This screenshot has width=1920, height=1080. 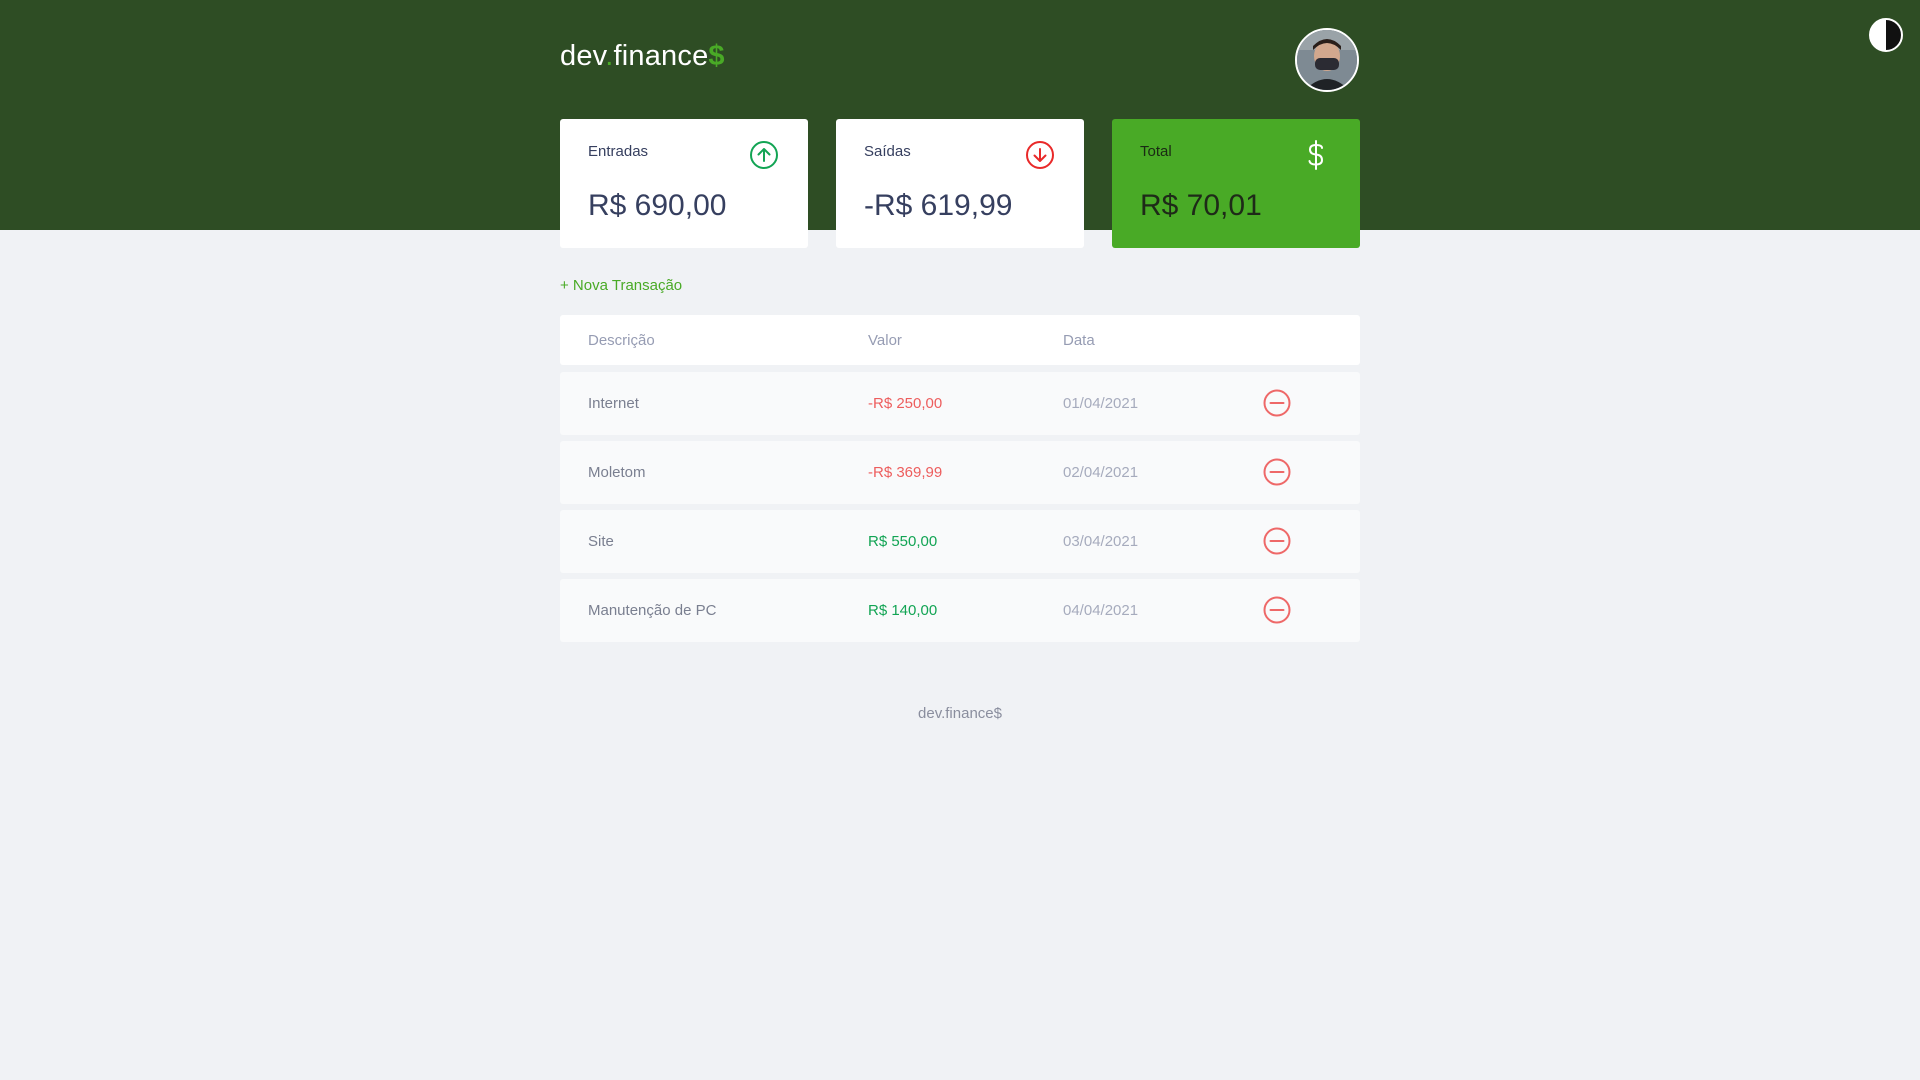 What do you see at coordinates (684, 183) in the screenshot?
I see `income-card: Entradas R$ 690,00` at bounding box center [684, 183].